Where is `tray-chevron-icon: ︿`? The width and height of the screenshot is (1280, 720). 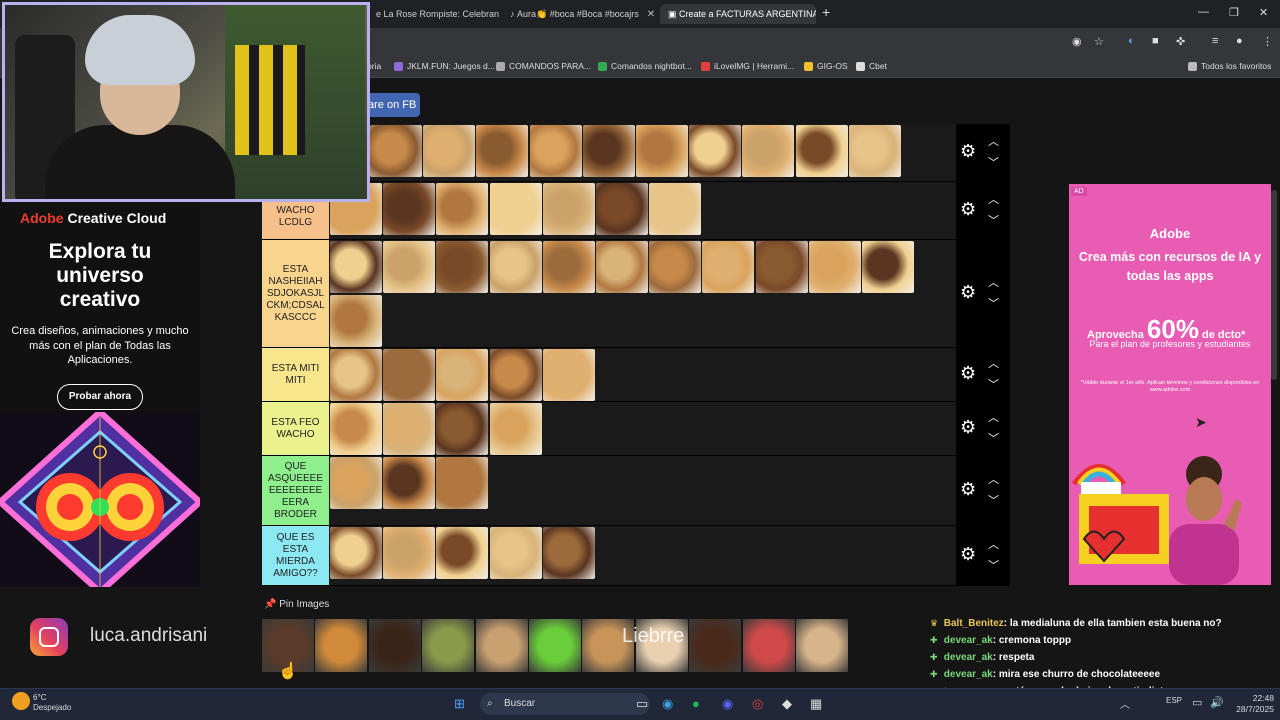
tray-chevron-icon: ︿ is located at coordinates (1125, 703).